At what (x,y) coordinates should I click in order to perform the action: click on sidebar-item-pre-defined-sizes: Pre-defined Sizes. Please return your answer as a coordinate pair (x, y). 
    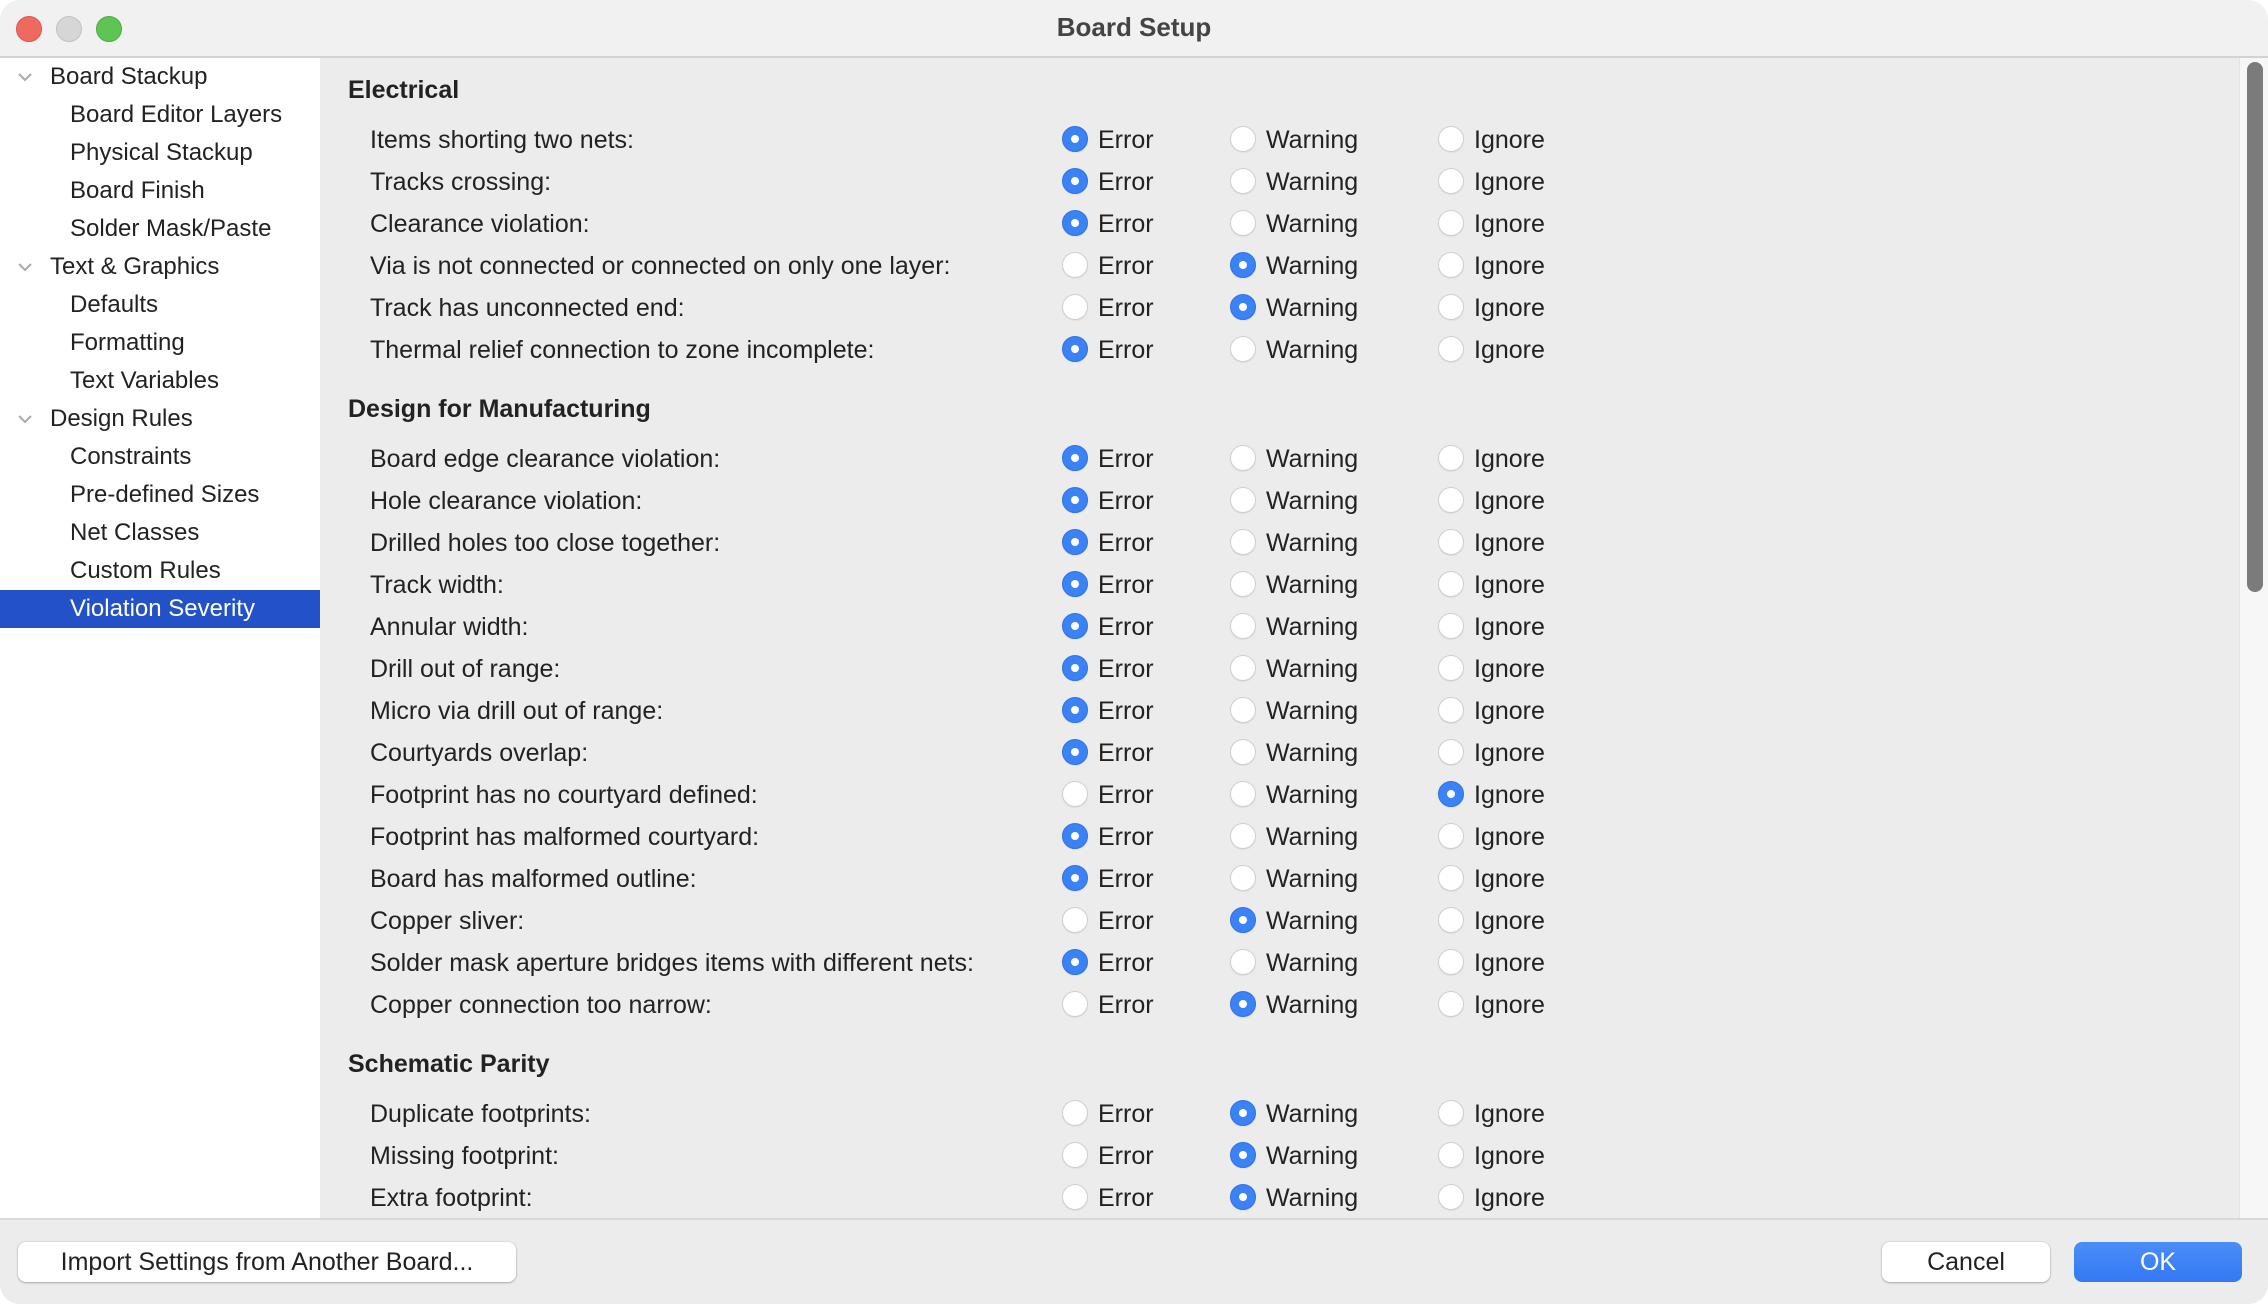
    Looking at the image, I should click on (160, 495).